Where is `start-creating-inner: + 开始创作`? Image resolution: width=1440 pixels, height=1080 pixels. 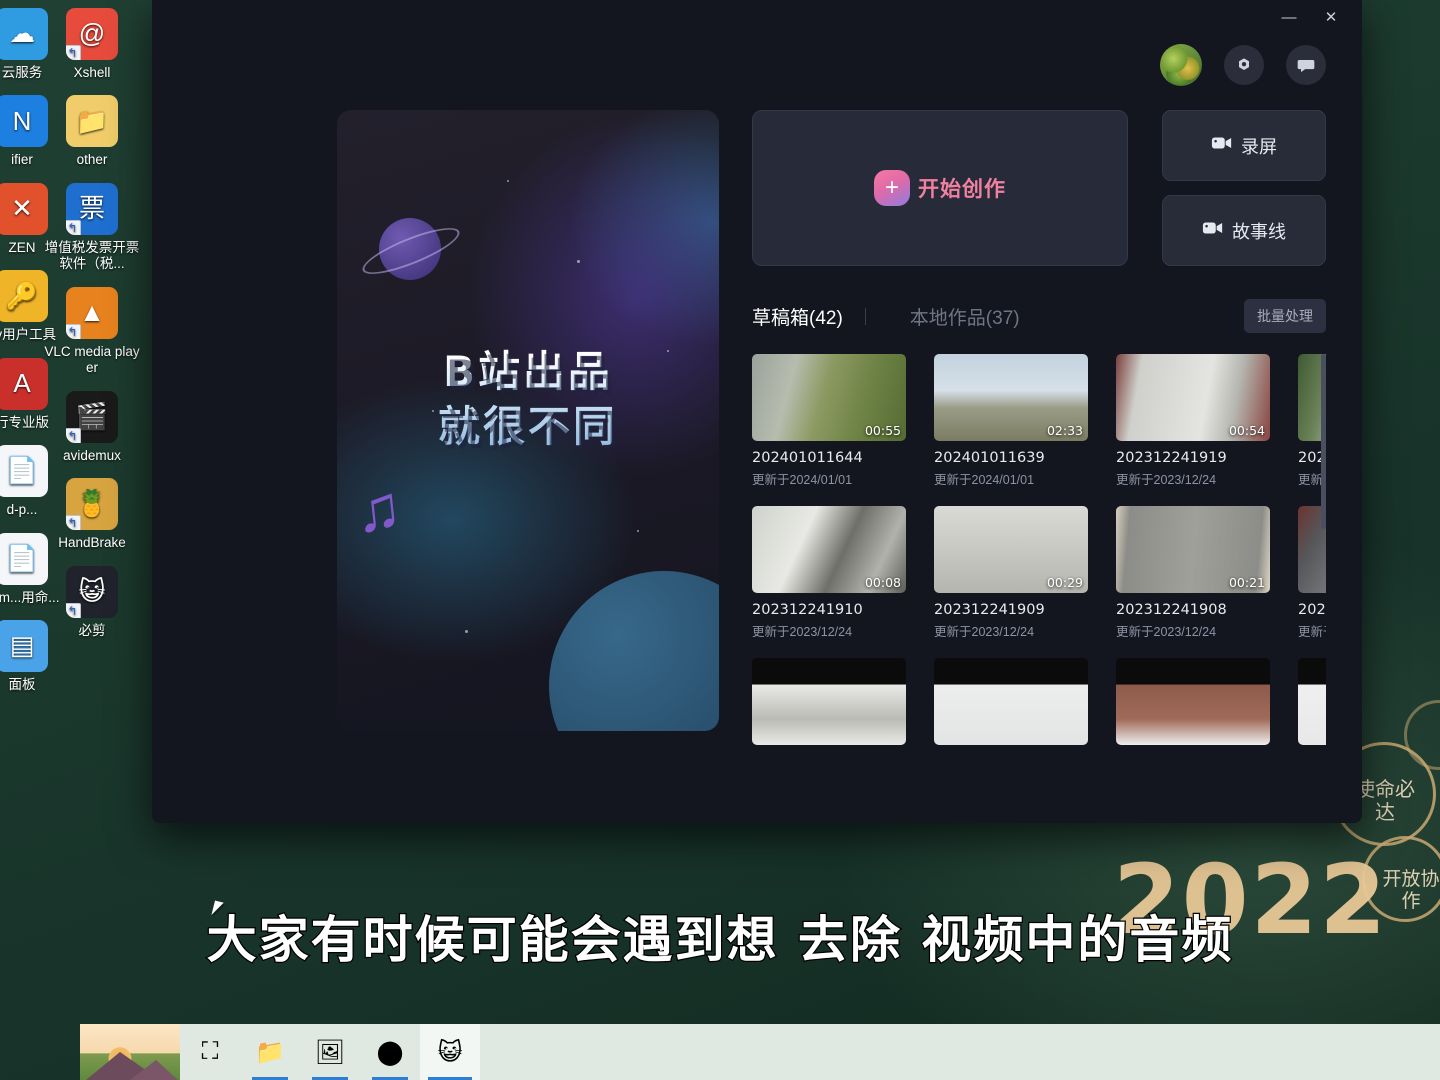
start-creating-inner: + 开始创作 is located at coordinates (940, 188).